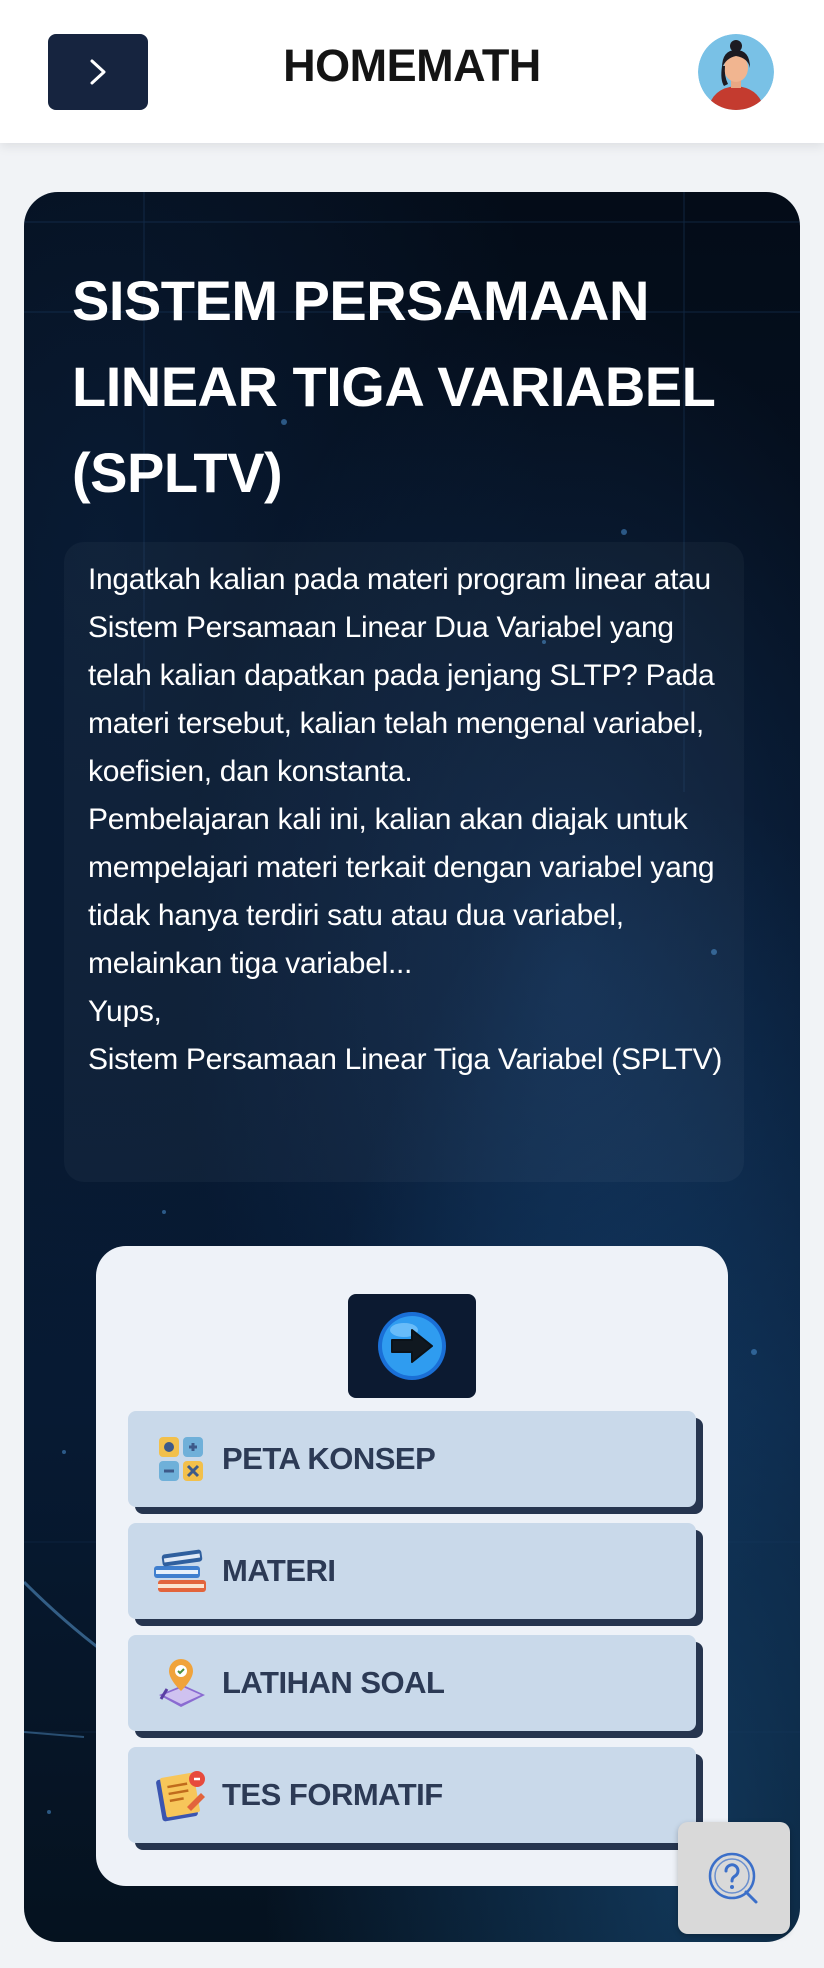 This screenshot has height=1968, width=824. What do you see at coordinates (329, 1458) in the screenshot?
I see `nav-item-label: PETA KONSEP` at bounding box center [329, 1458].